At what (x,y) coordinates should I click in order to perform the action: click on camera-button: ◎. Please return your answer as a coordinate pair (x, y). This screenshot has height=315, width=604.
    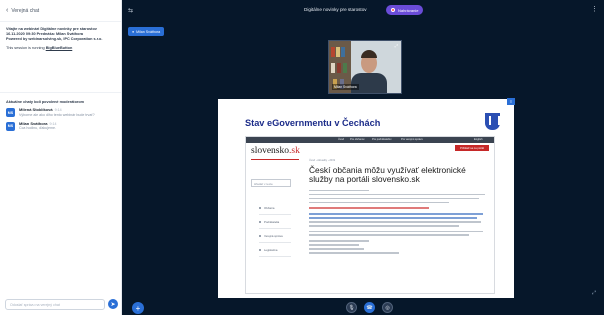
    Looking at the image, I should click on (387, 307).